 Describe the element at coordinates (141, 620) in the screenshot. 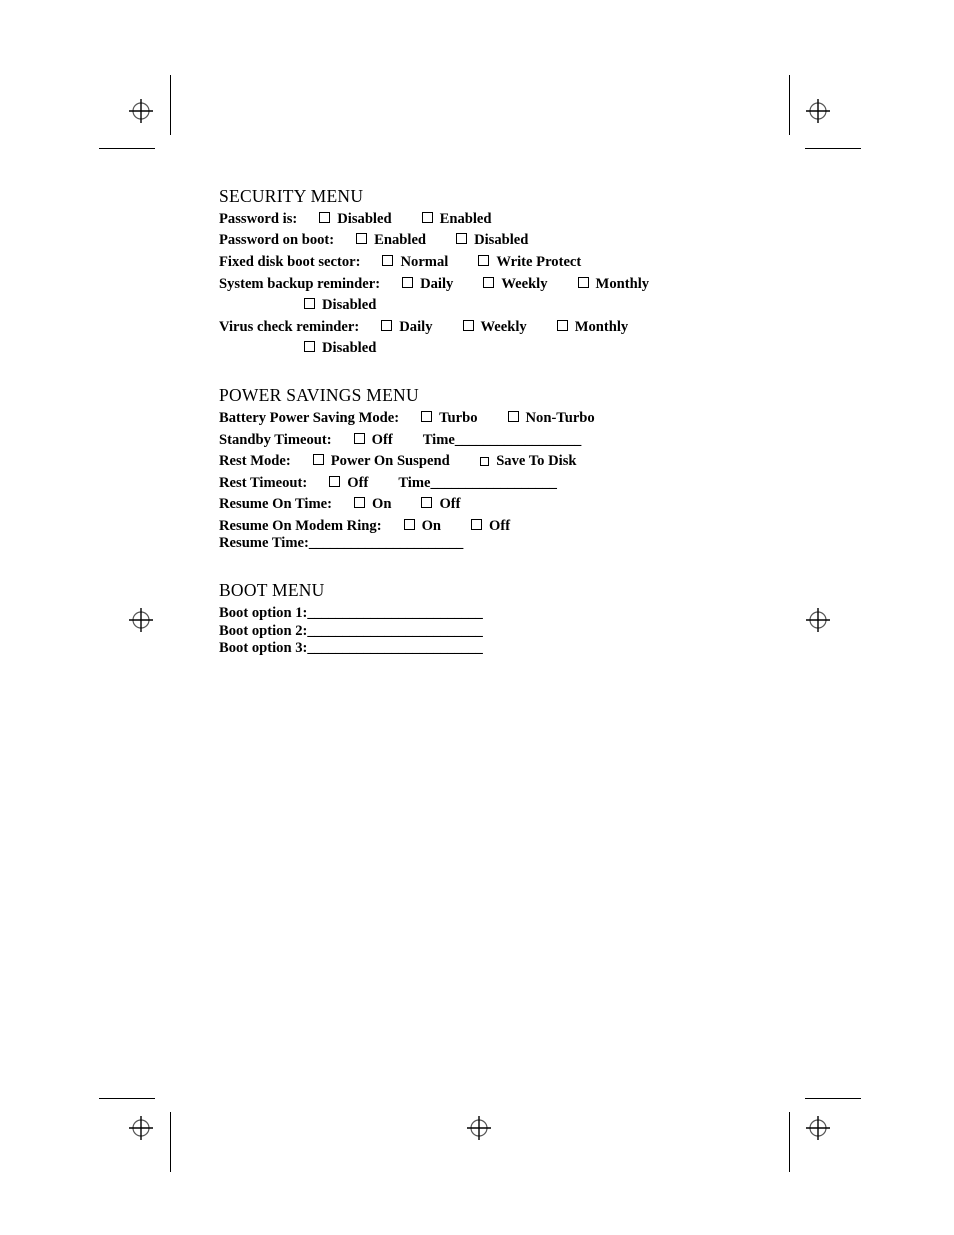

I see `registration-crosshair-icon-middle-left` at that location.